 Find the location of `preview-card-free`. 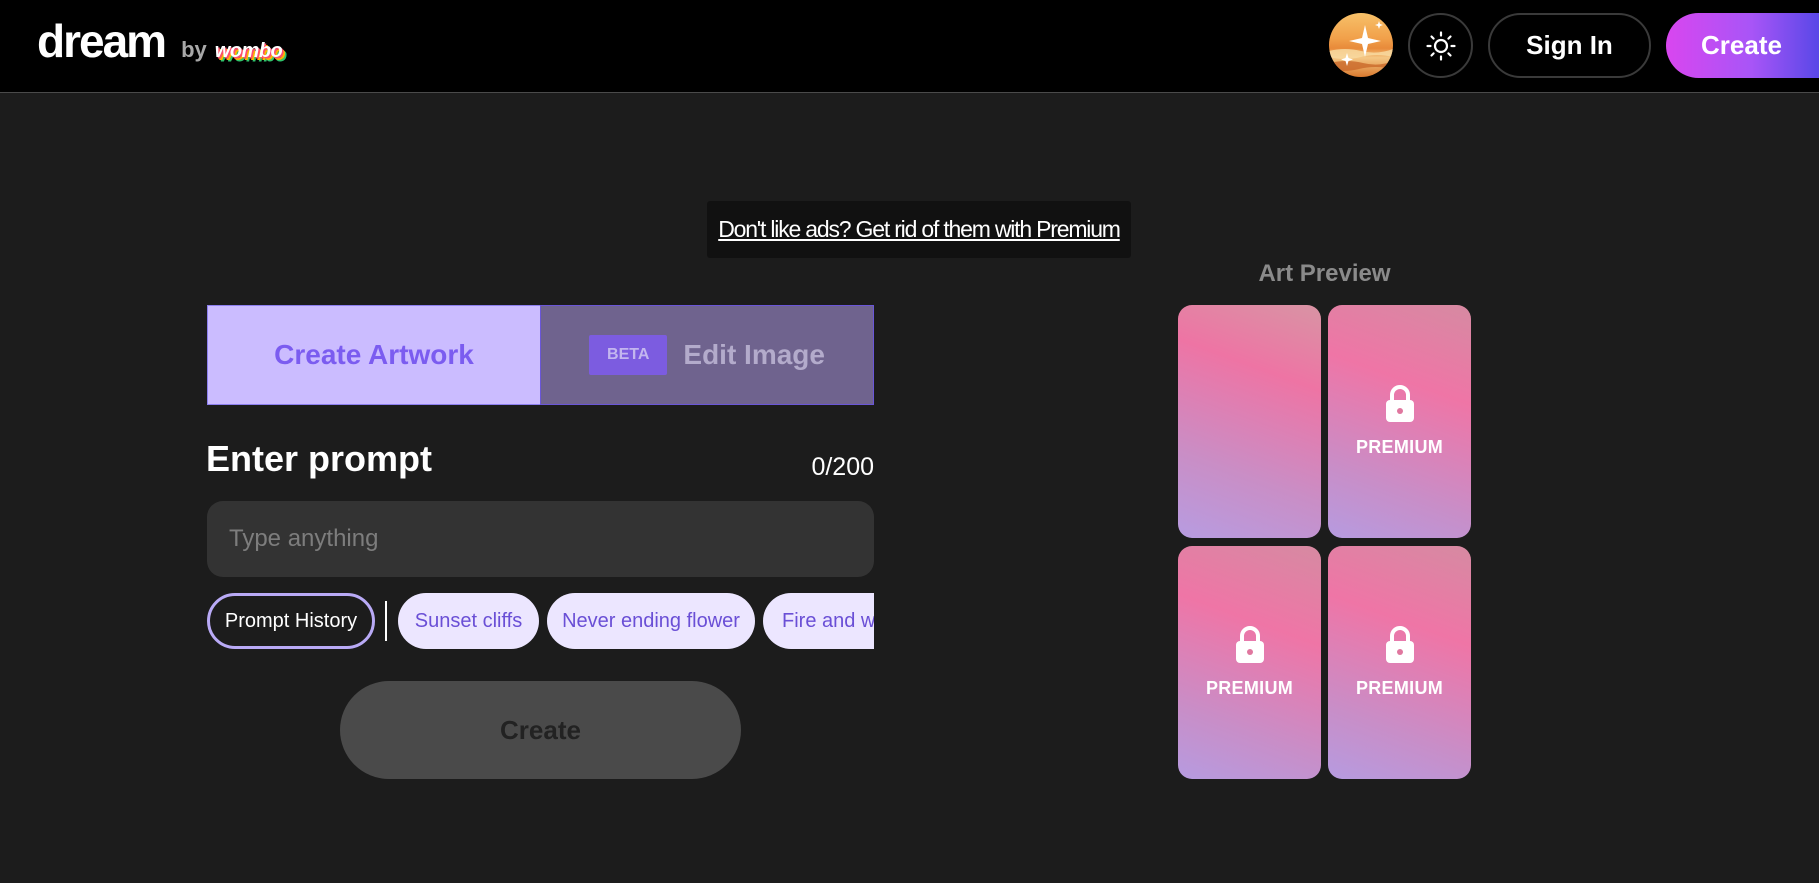

preview-card-free is located at coordinates (1249, 421).